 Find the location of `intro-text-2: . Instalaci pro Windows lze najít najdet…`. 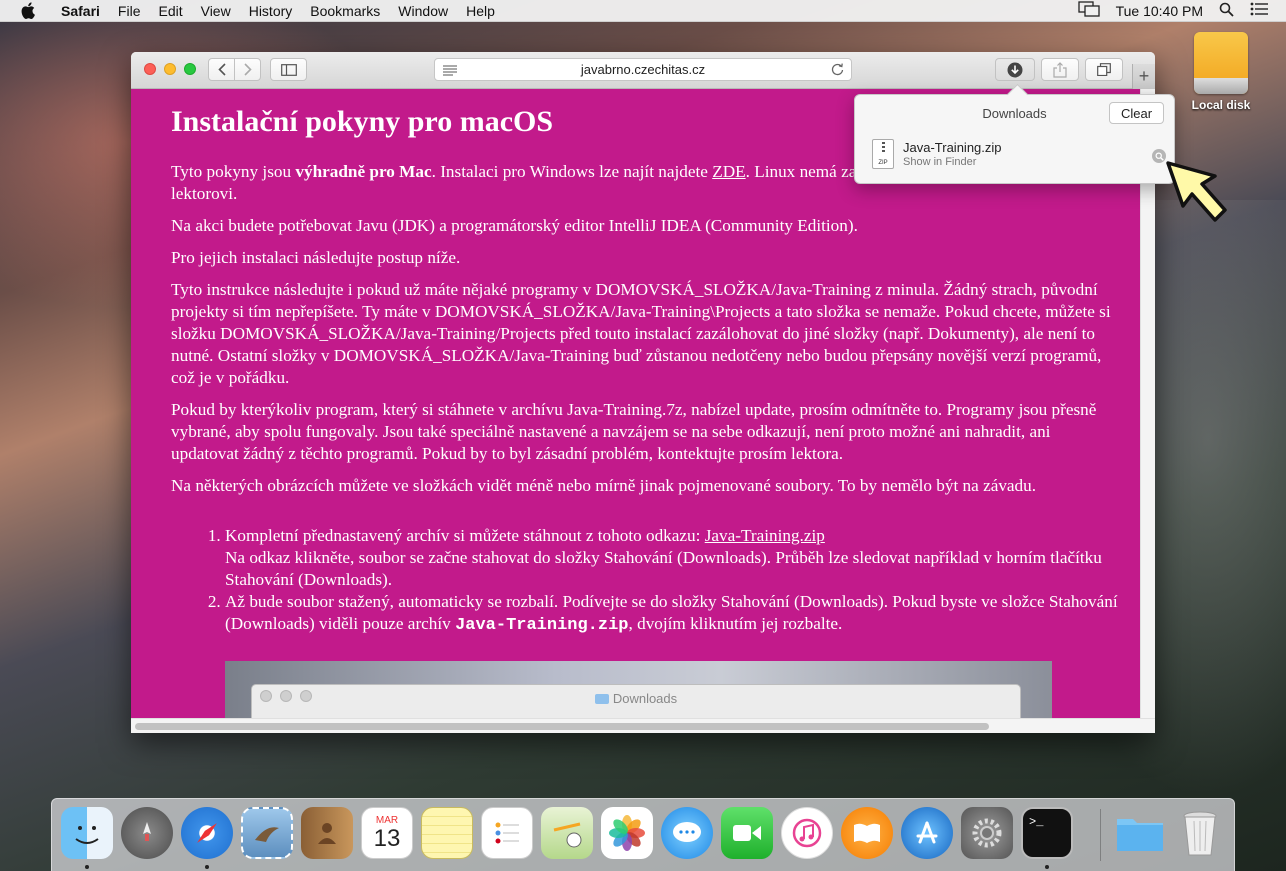

intro-text-2: . Instalaci pro Windows lze najít najdet… is located at coordinates (572, 171).